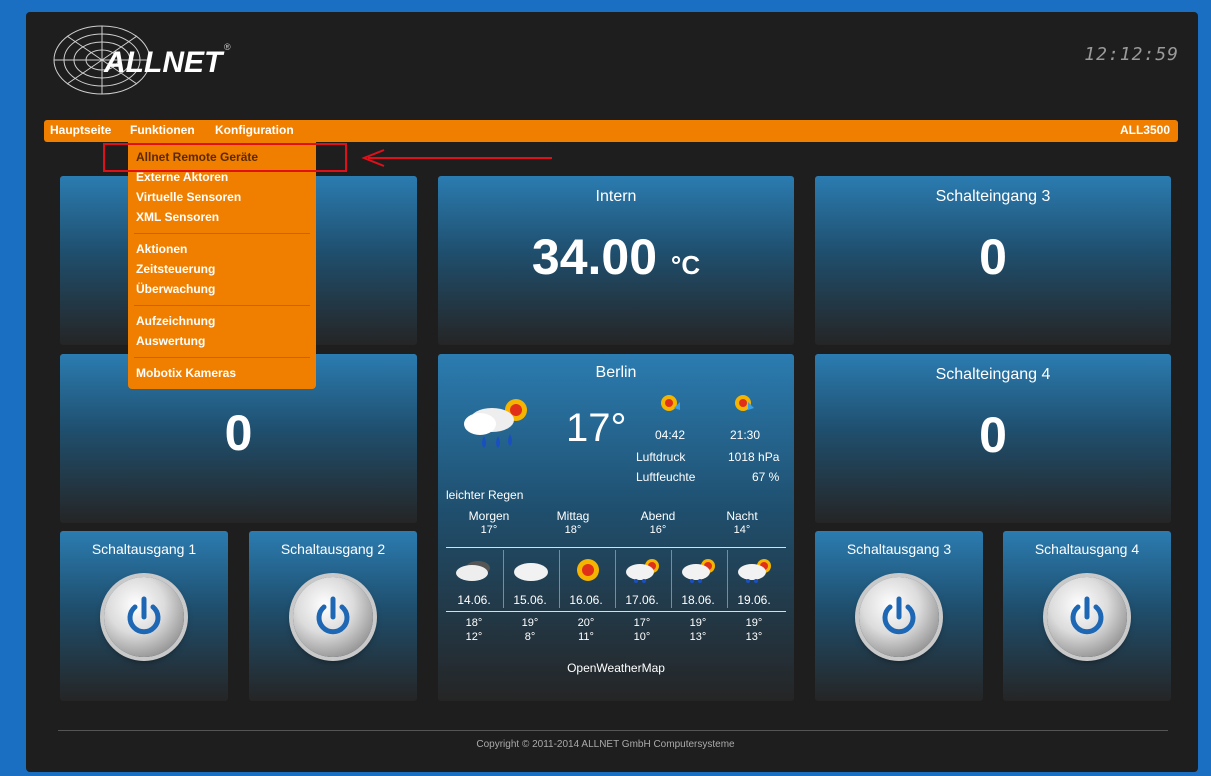  Describe the element at coordinates (658, 516) in the screenshot. I see `daytime-label: Abend` at that location.